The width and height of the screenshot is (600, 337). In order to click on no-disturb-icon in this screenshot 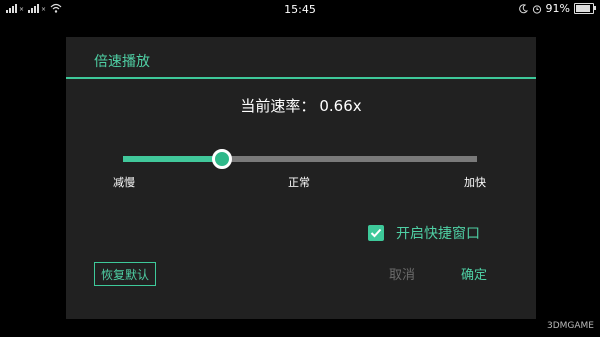, I will do `click(523, 8)`.